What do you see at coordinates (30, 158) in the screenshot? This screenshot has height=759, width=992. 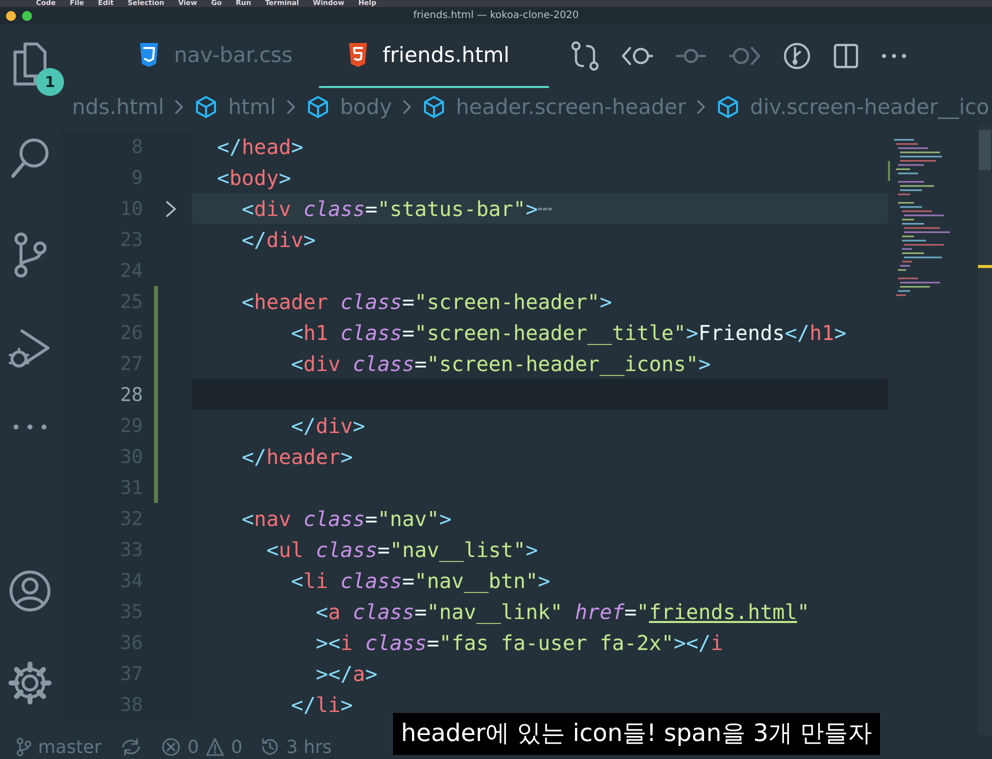 I see `search-icon` at bounding box center [30, 158].